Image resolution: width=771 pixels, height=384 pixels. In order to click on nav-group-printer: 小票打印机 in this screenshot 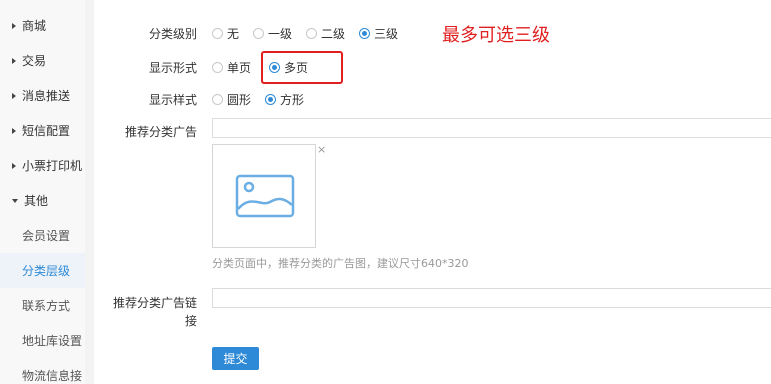, I will do `click(42, 165)`.